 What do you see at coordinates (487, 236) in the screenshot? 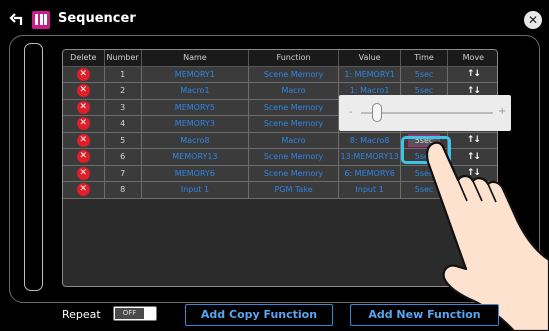
I see `hand-pointer-icon` at bounding box center [487, 236].